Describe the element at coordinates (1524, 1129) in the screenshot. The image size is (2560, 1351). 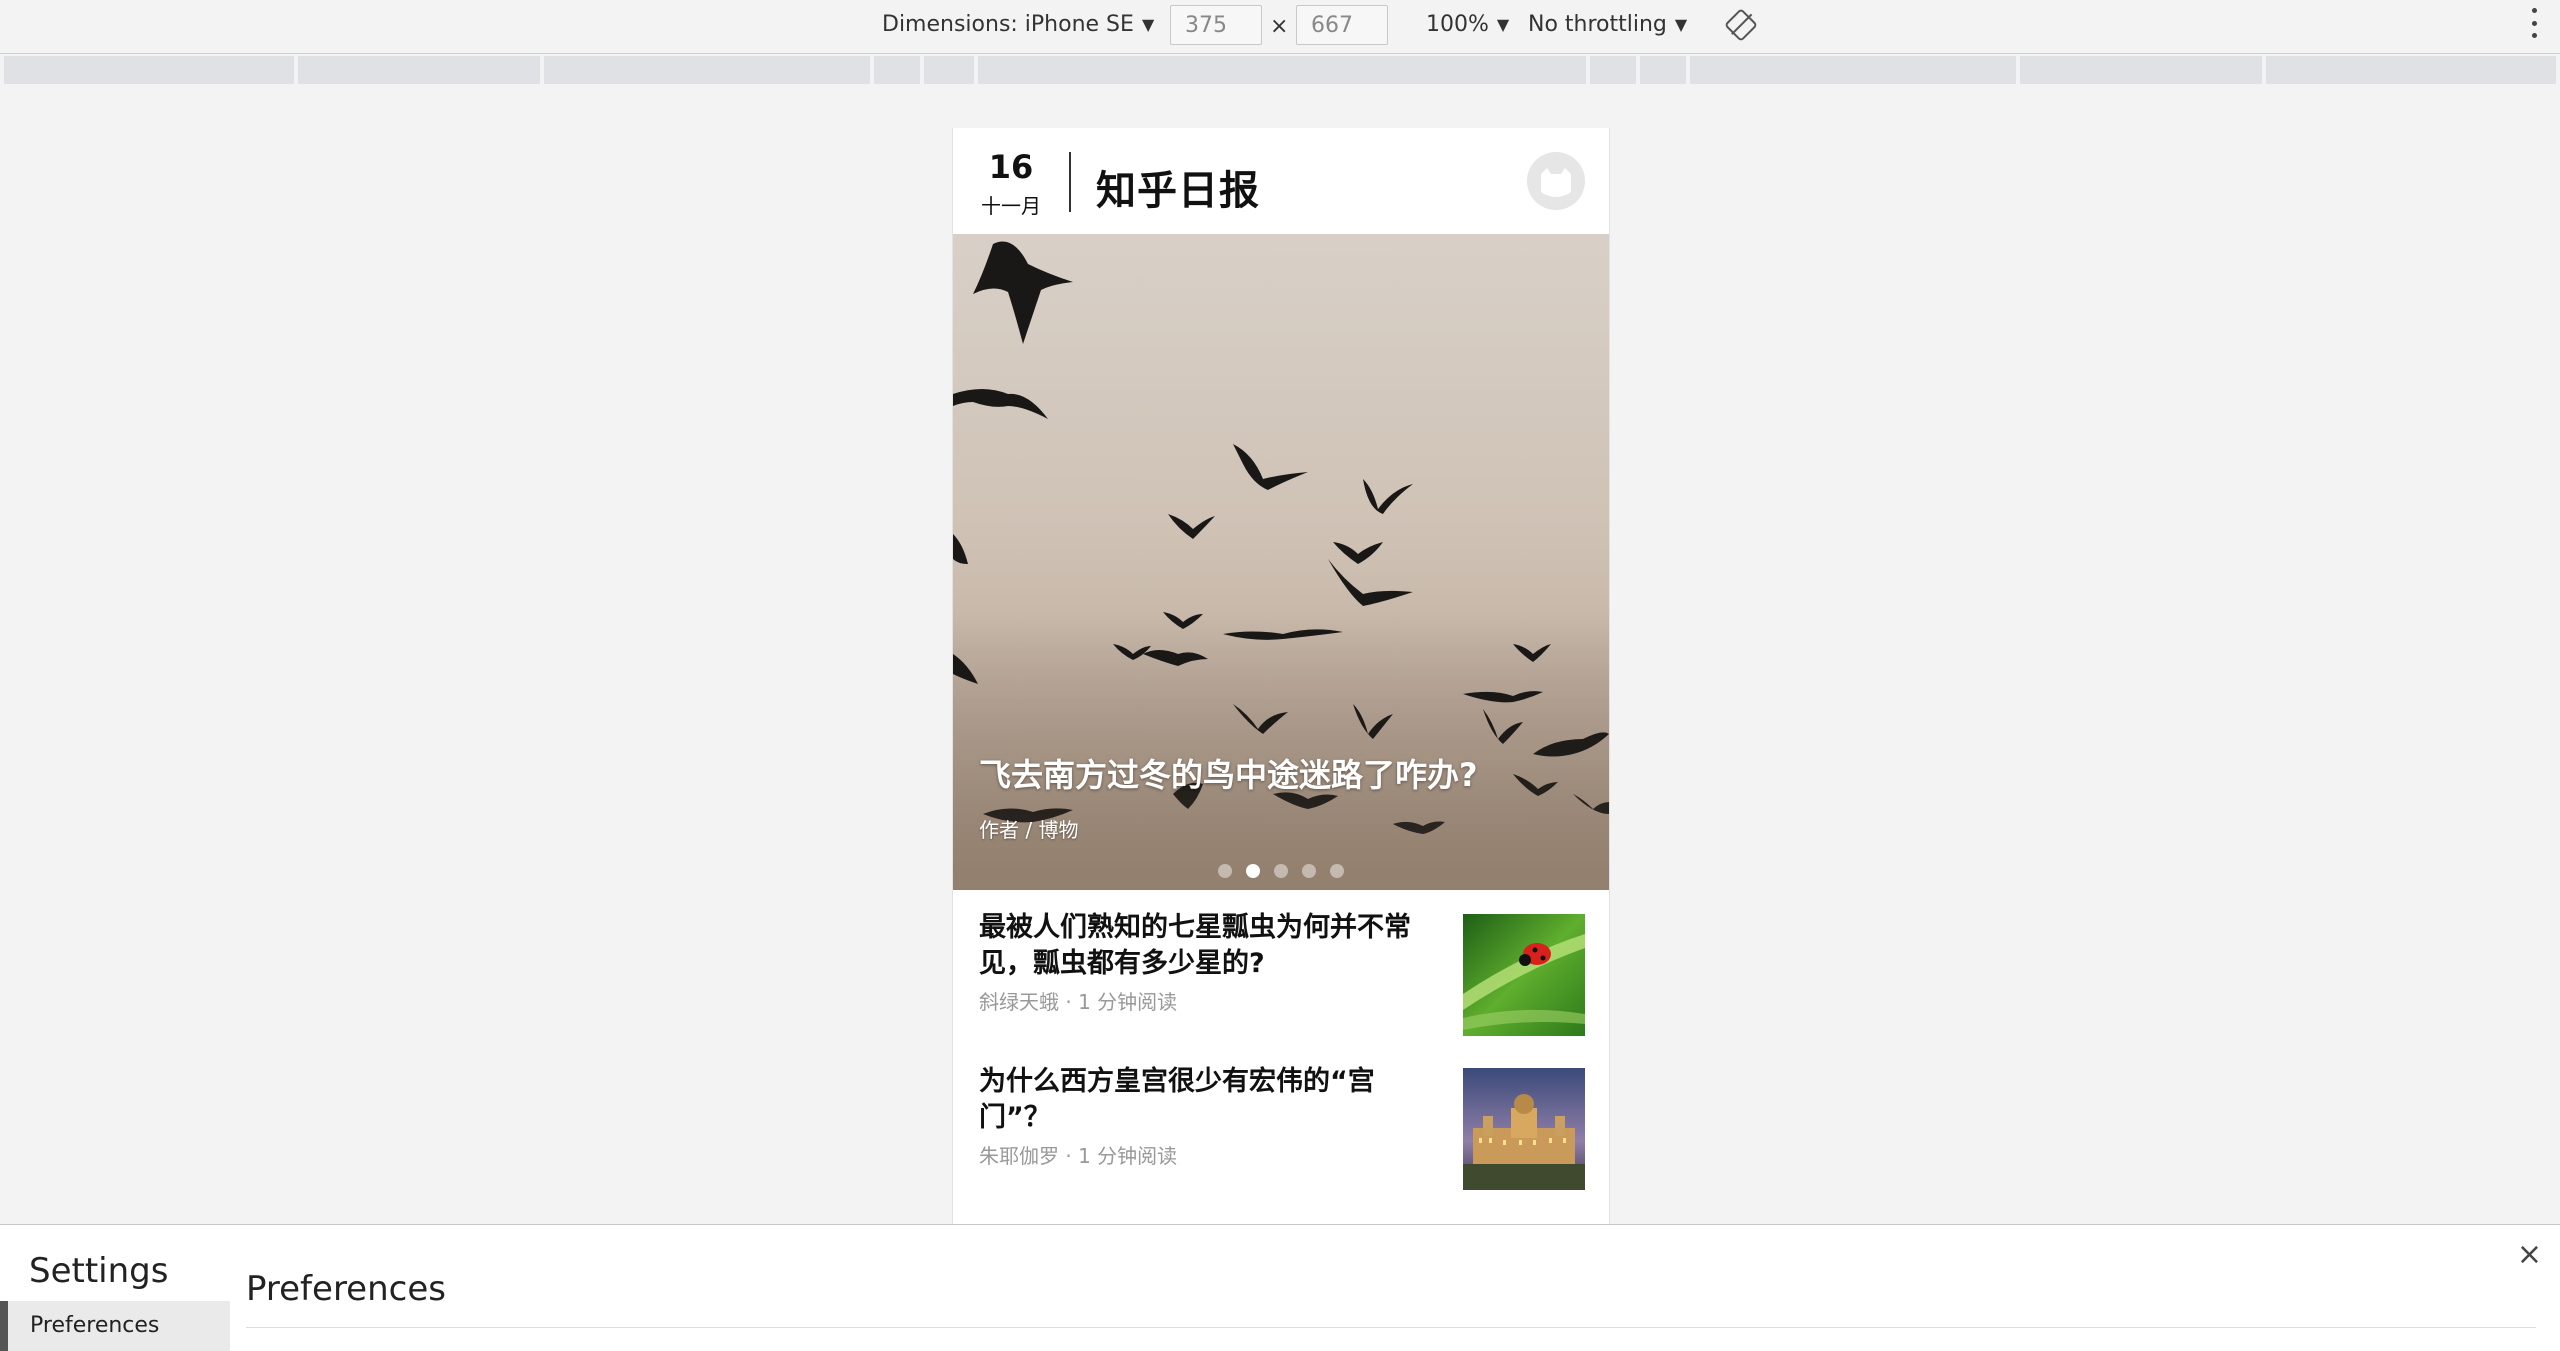
I see `palace-thumbnail` at that location.